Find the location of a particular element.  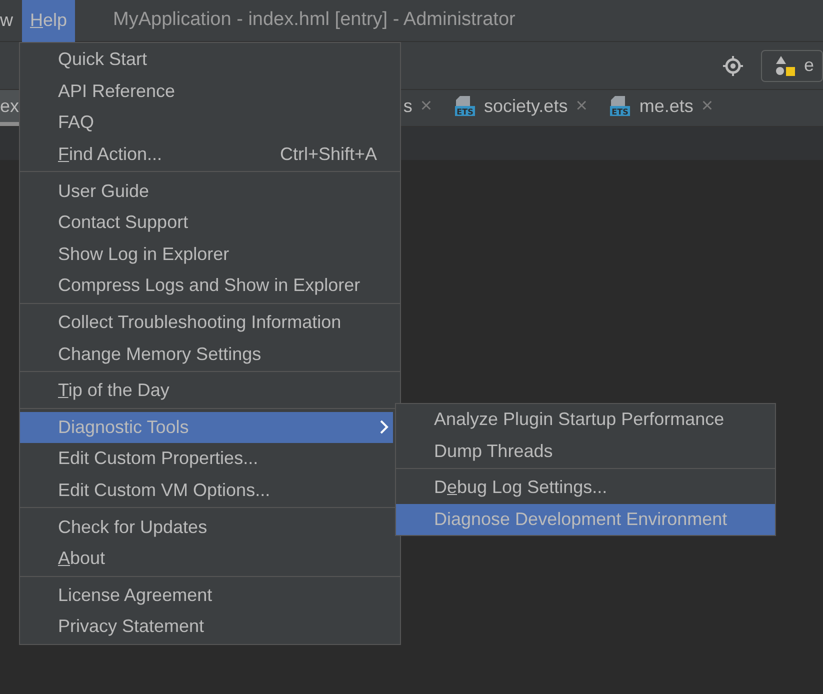

menu-item: Dump Threads is located at coordinates (585, 452).